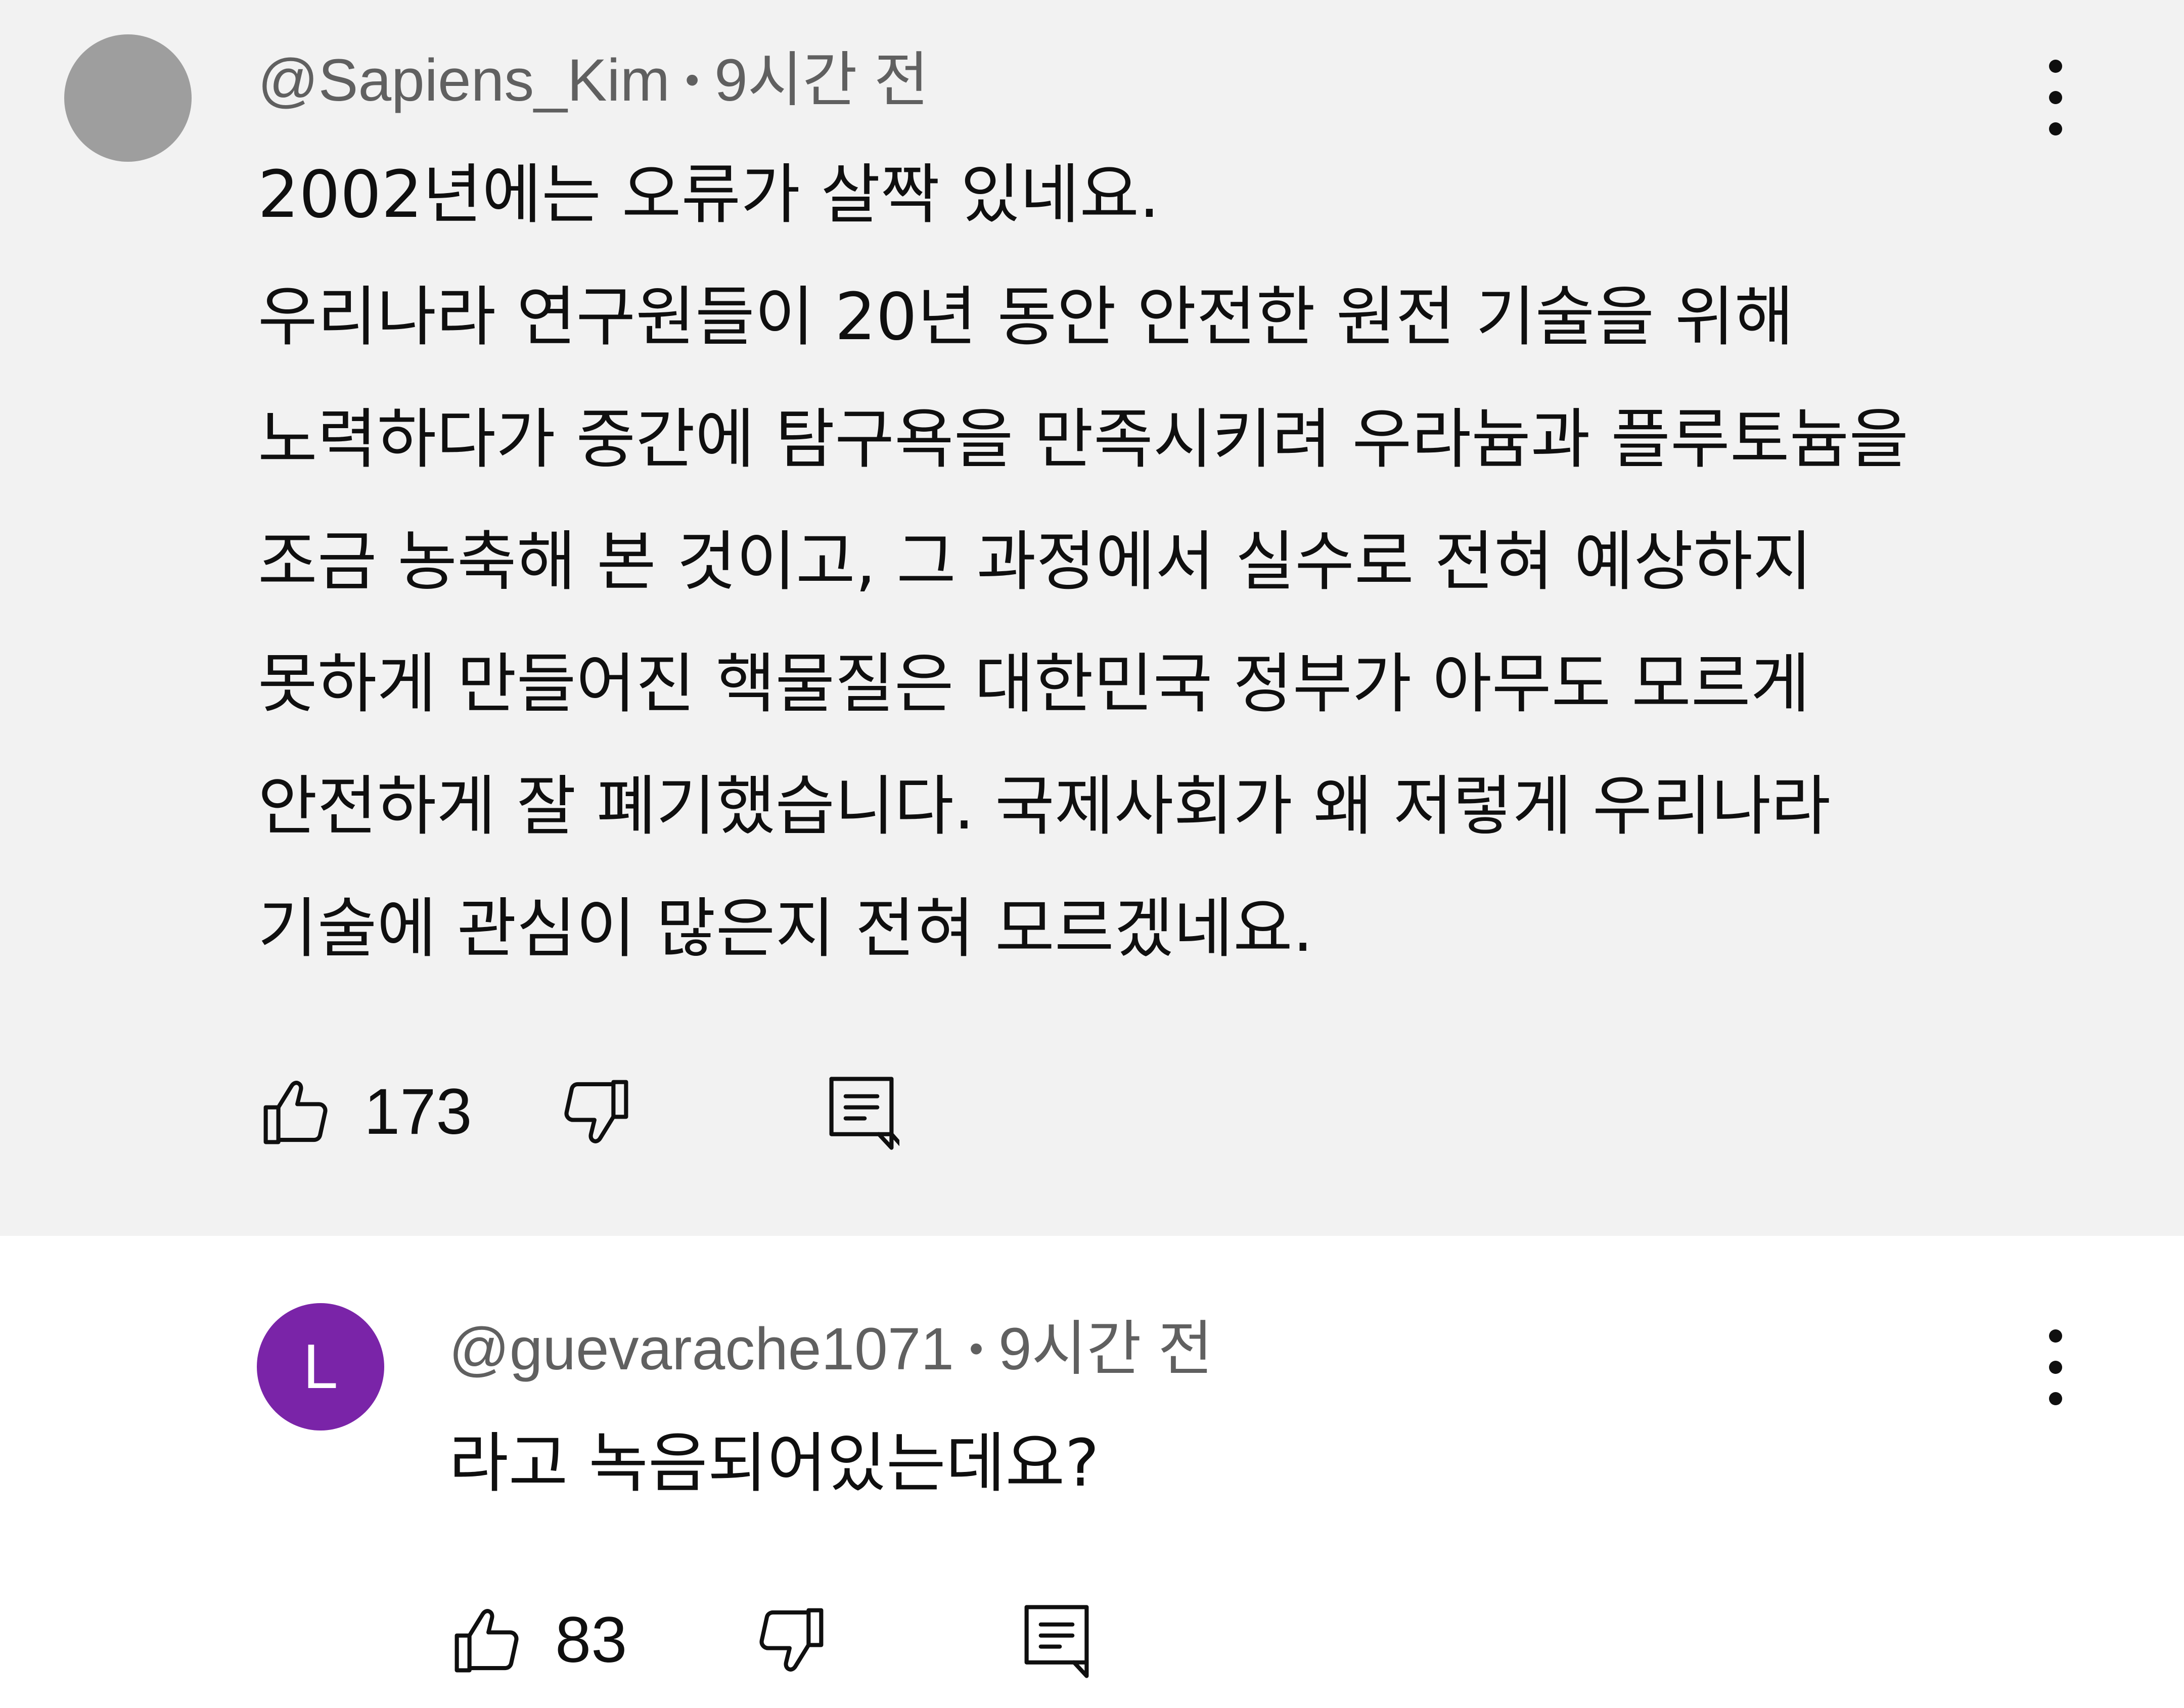 This screenshot has width=2184, height=1708. What do you see at coordinates (701, 1349) in the screenshot?
I see `author-name: @guevarache1071` at bounding box center [701, 1349].